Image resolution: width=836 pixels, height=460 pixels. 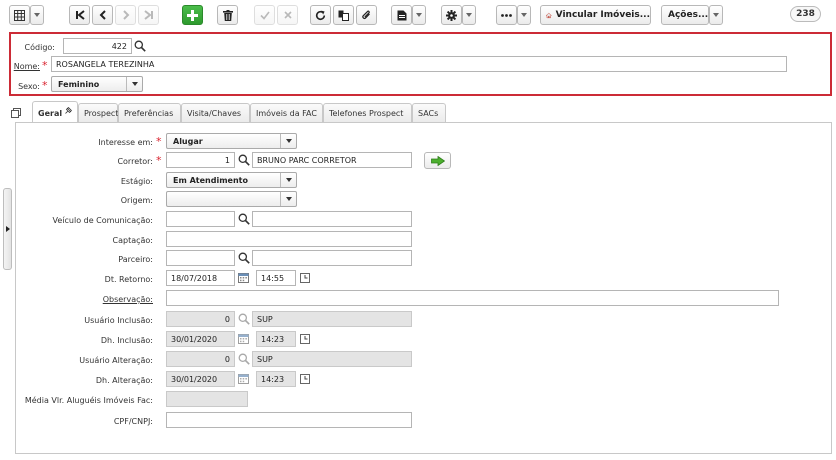 I want to click on veiculo-label: Veículo de Comunicação:, so click(x=103, y=220).